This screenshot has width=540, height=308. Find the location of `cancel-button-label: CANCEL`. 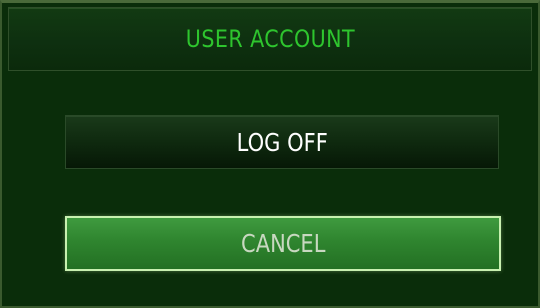

cancel-button-label: CANCEL is located at coordinates (283, 243).